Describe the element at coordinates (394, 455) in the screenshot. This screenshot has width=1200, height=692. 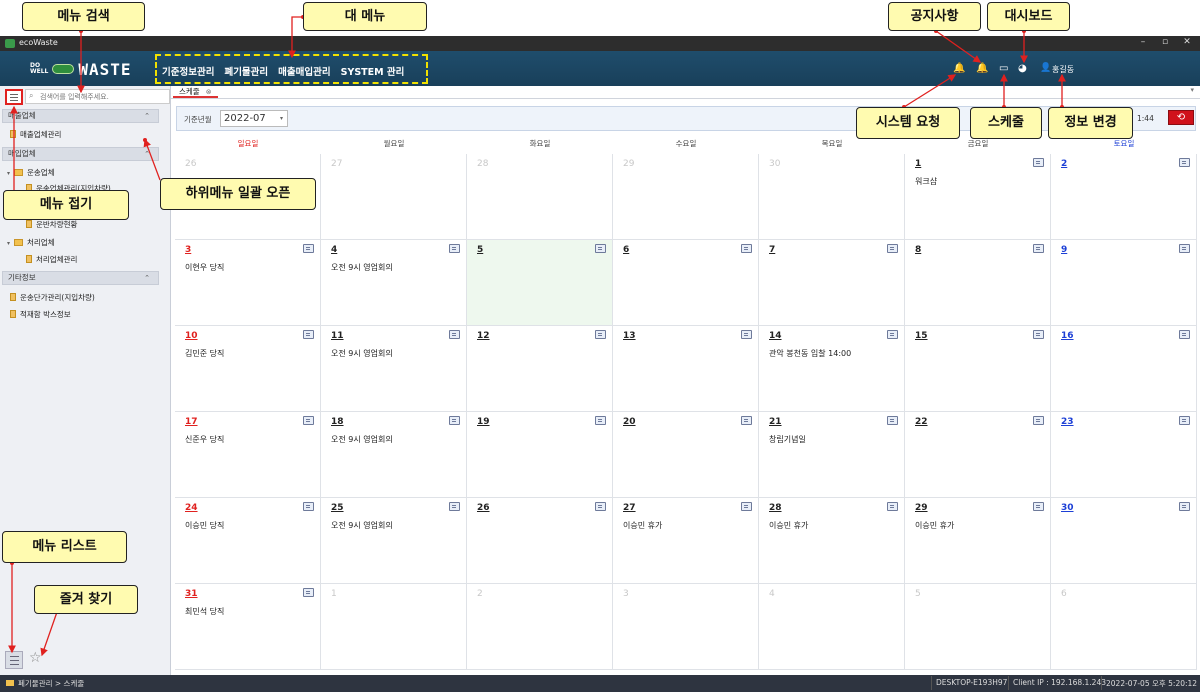
I see `calendar-day-cell: 18 오전 9시 영업회의` at that location.